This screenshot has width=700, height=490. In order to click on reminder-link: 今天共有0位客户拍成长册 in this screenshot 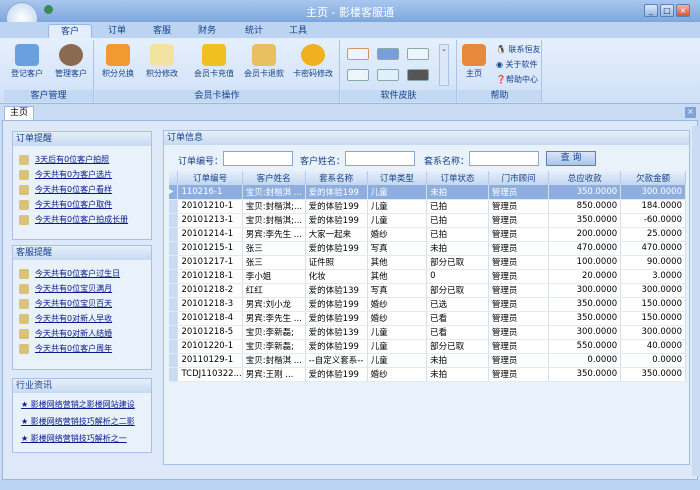, I will do `click(82, 219)`.